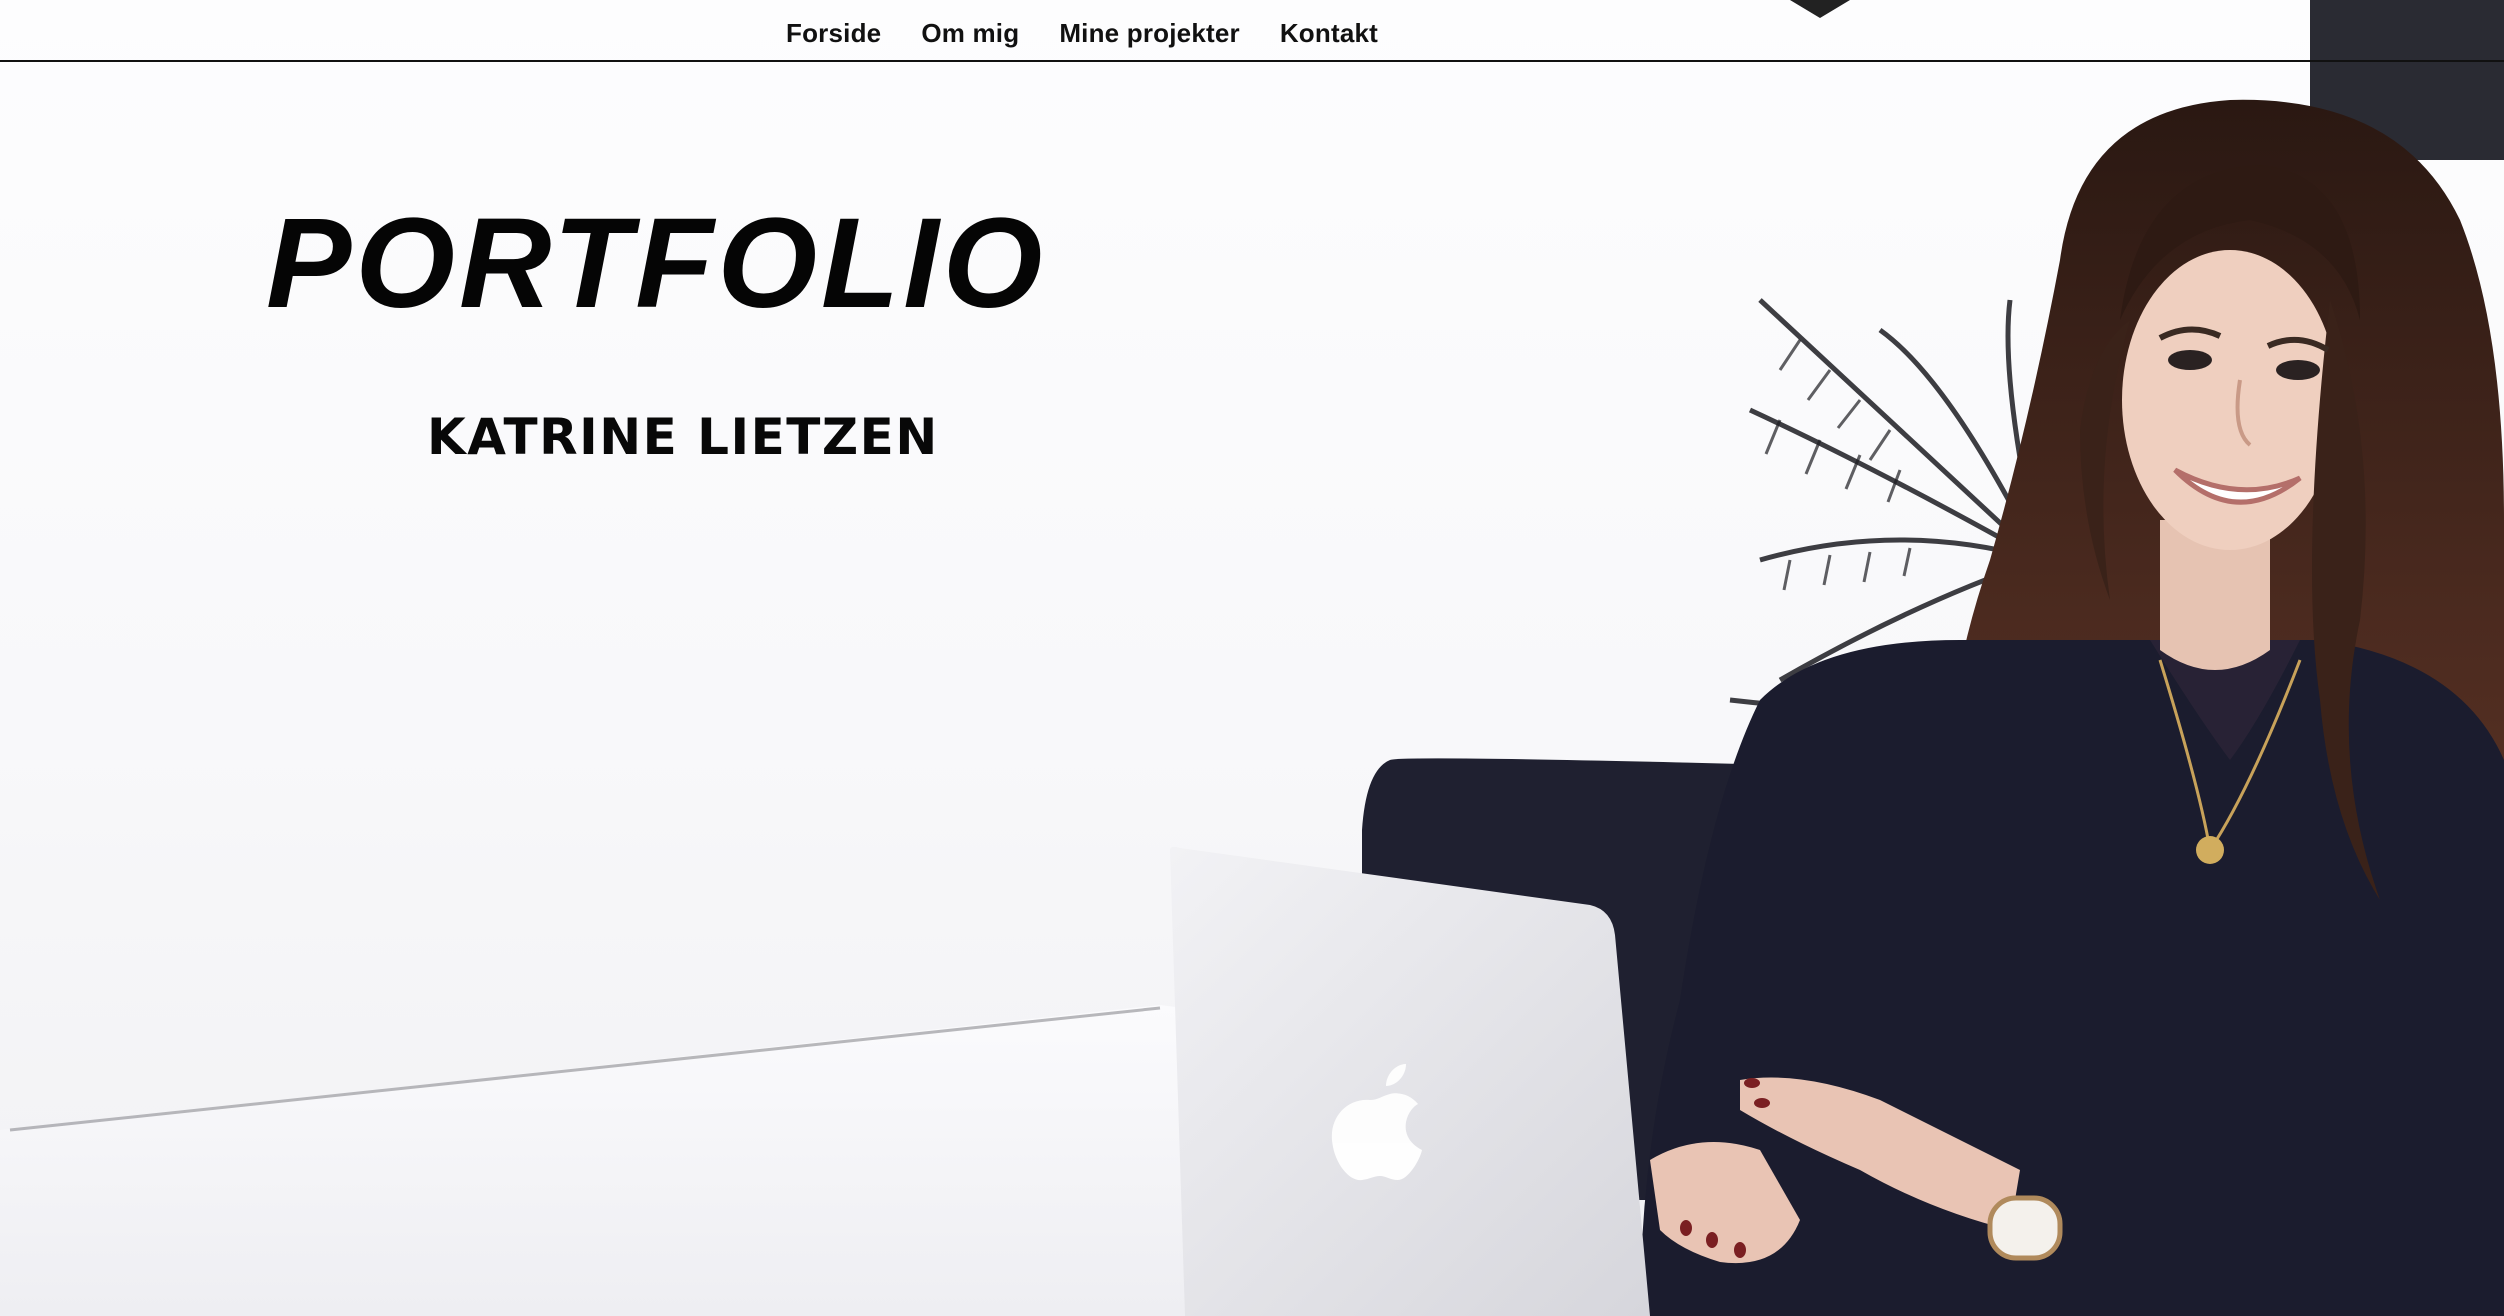  What do you see at coordinates (970, 33) in the screenshot?
I see `nav-link-om-mig: Om mig` at bounding box center [970, 33].